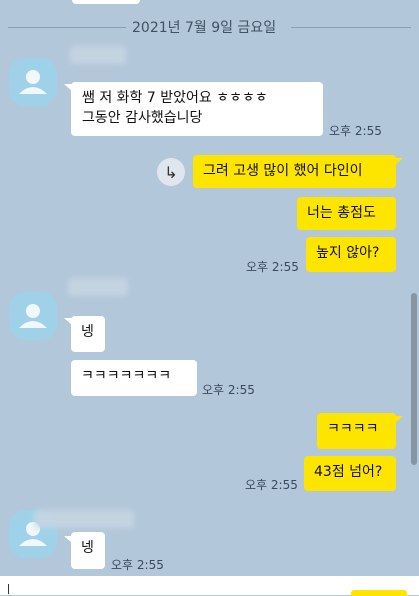 The width and height of the screenshot is (419, 596). What do you see at coordinates (8, 589) in the screenshot?
I see `input-cursor` at bounding box center [8, 589].